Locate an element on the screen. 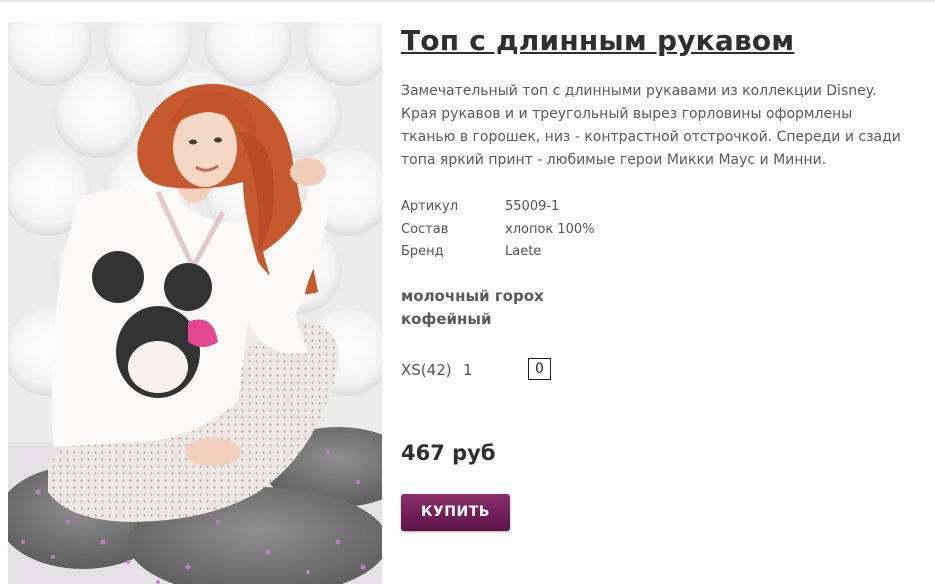 The width and height of the screenshot is (935, 584). buy-button: КУПИТЬ is located at coordinates (455, 512).